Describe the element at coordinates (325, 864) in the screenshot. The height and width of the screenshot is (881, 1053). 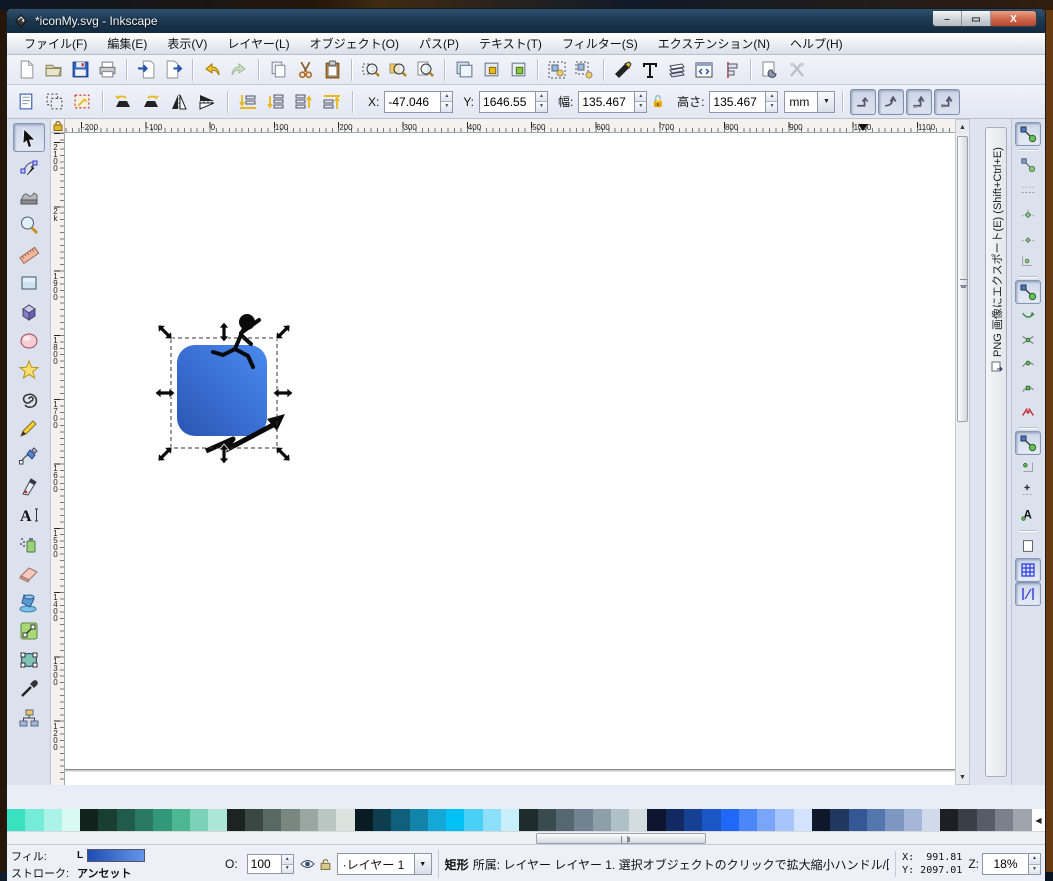
I see `layer-lock-icon` at that location.